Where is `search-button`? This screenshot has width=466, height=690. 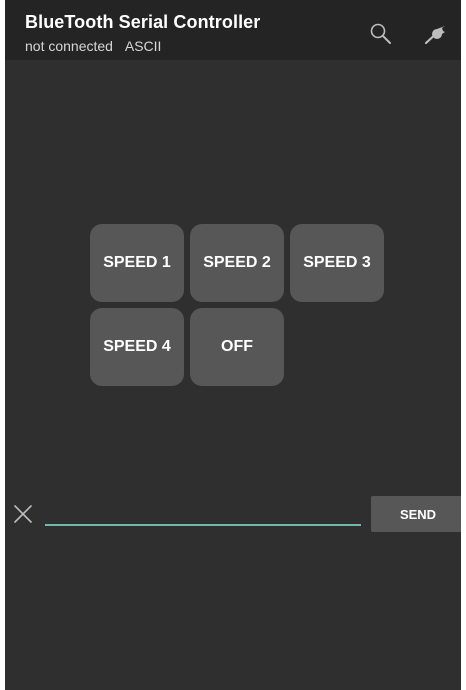
search-button is located at coordinates (381, 34).